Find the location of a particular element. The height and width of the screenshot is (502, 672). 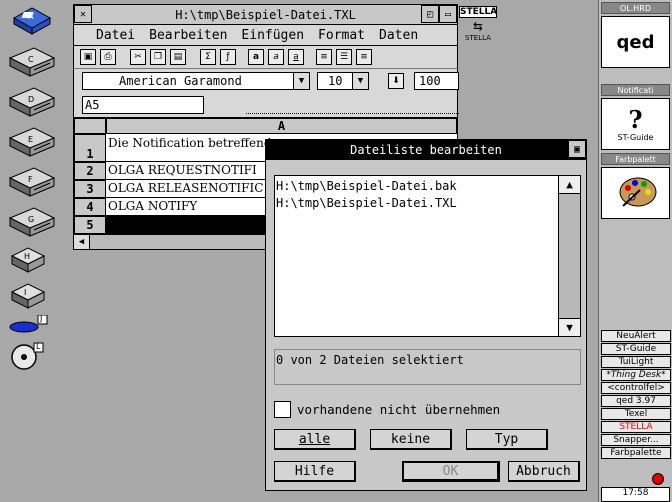

paste-icon: ▤ is located at coordinates (178, 57).